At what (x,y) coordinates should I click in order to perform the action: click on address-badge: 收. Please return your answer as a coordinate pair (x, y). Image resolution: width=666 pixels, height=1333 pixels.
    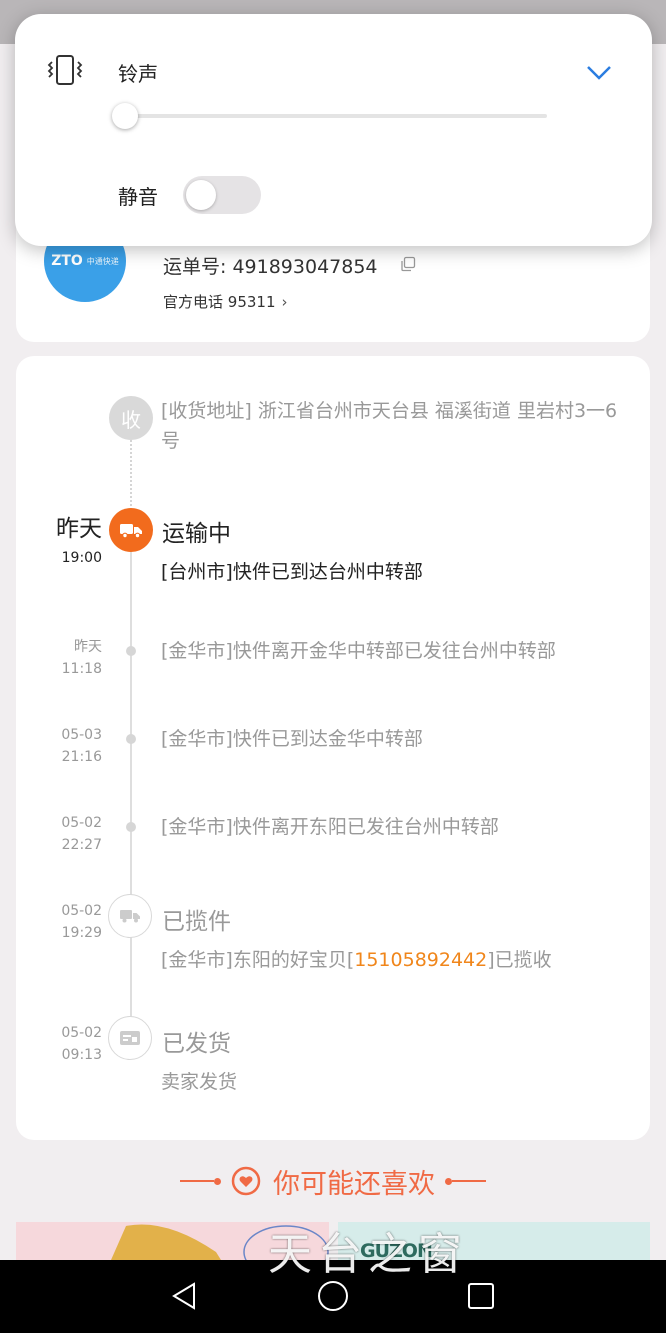
    Looking at the image, I should click on (131, 418).